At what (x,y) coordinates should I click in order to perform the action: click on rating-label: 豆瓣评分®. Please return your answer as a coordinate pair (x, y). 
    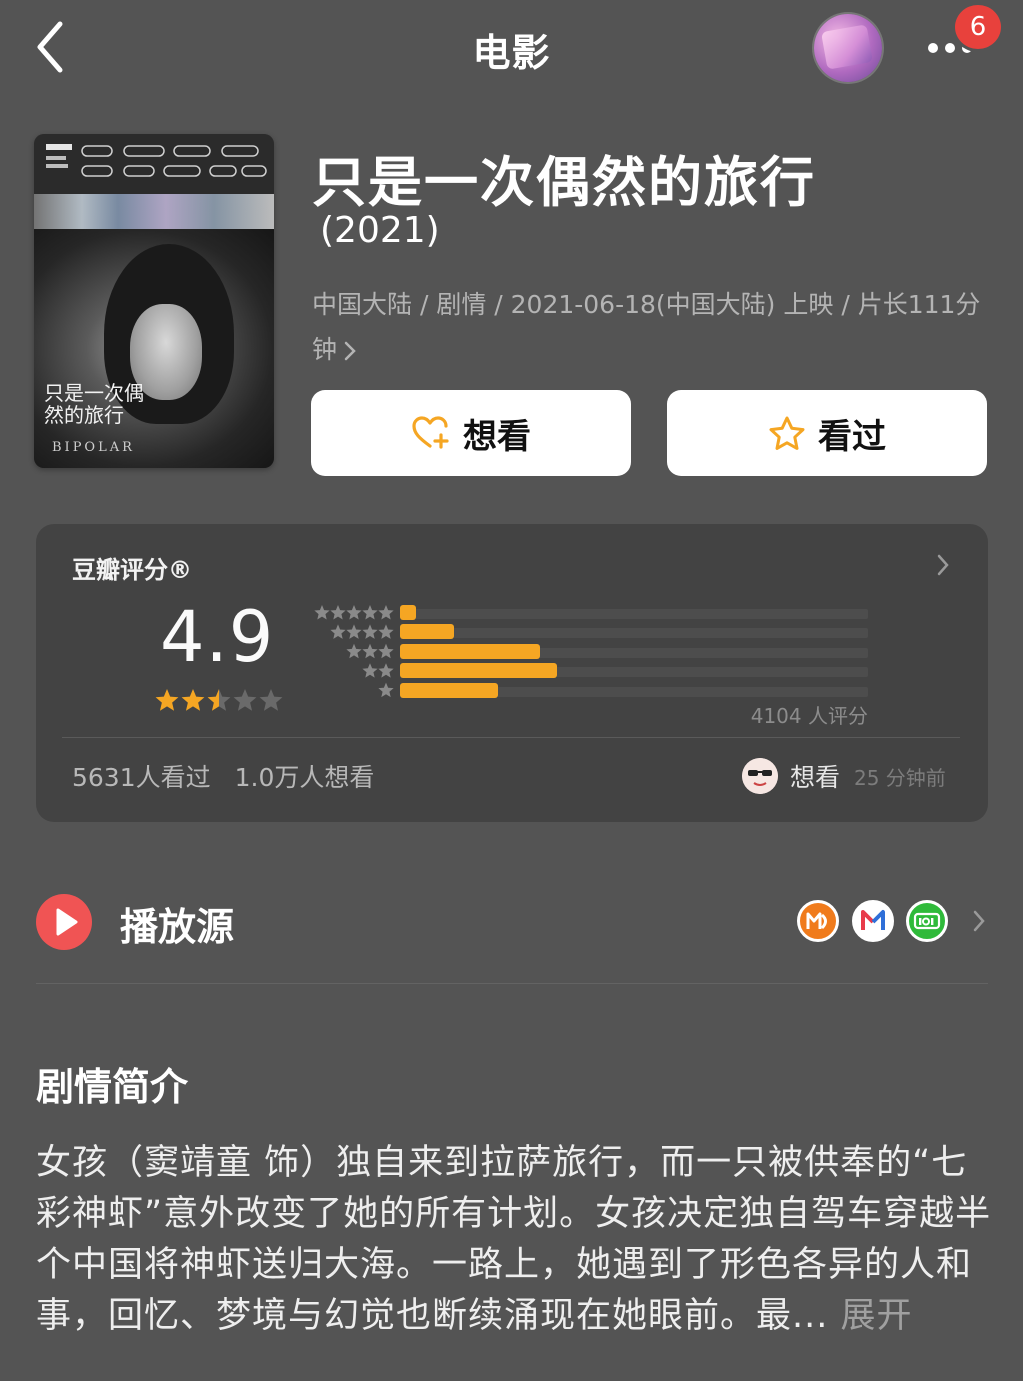
    Looking at the image, I should click on (132, 570).